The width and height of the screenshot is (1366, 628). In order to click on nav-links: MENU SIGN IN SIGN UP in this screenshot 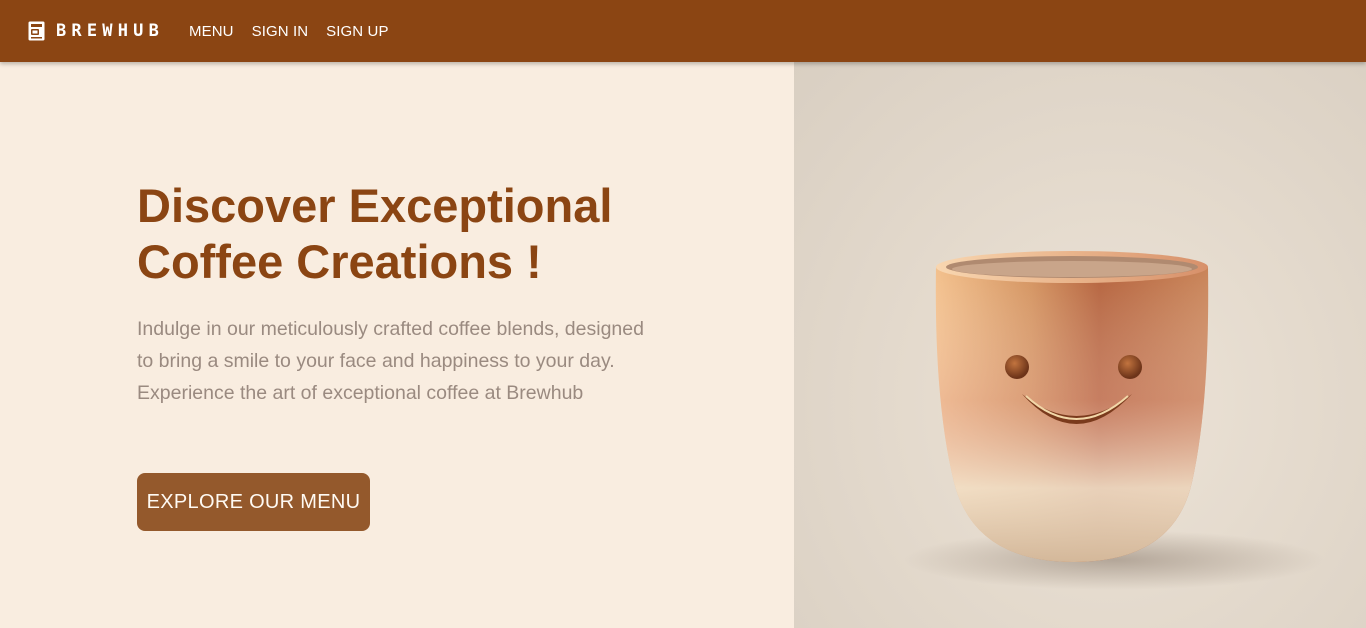, I will do `click(298, 31)`.